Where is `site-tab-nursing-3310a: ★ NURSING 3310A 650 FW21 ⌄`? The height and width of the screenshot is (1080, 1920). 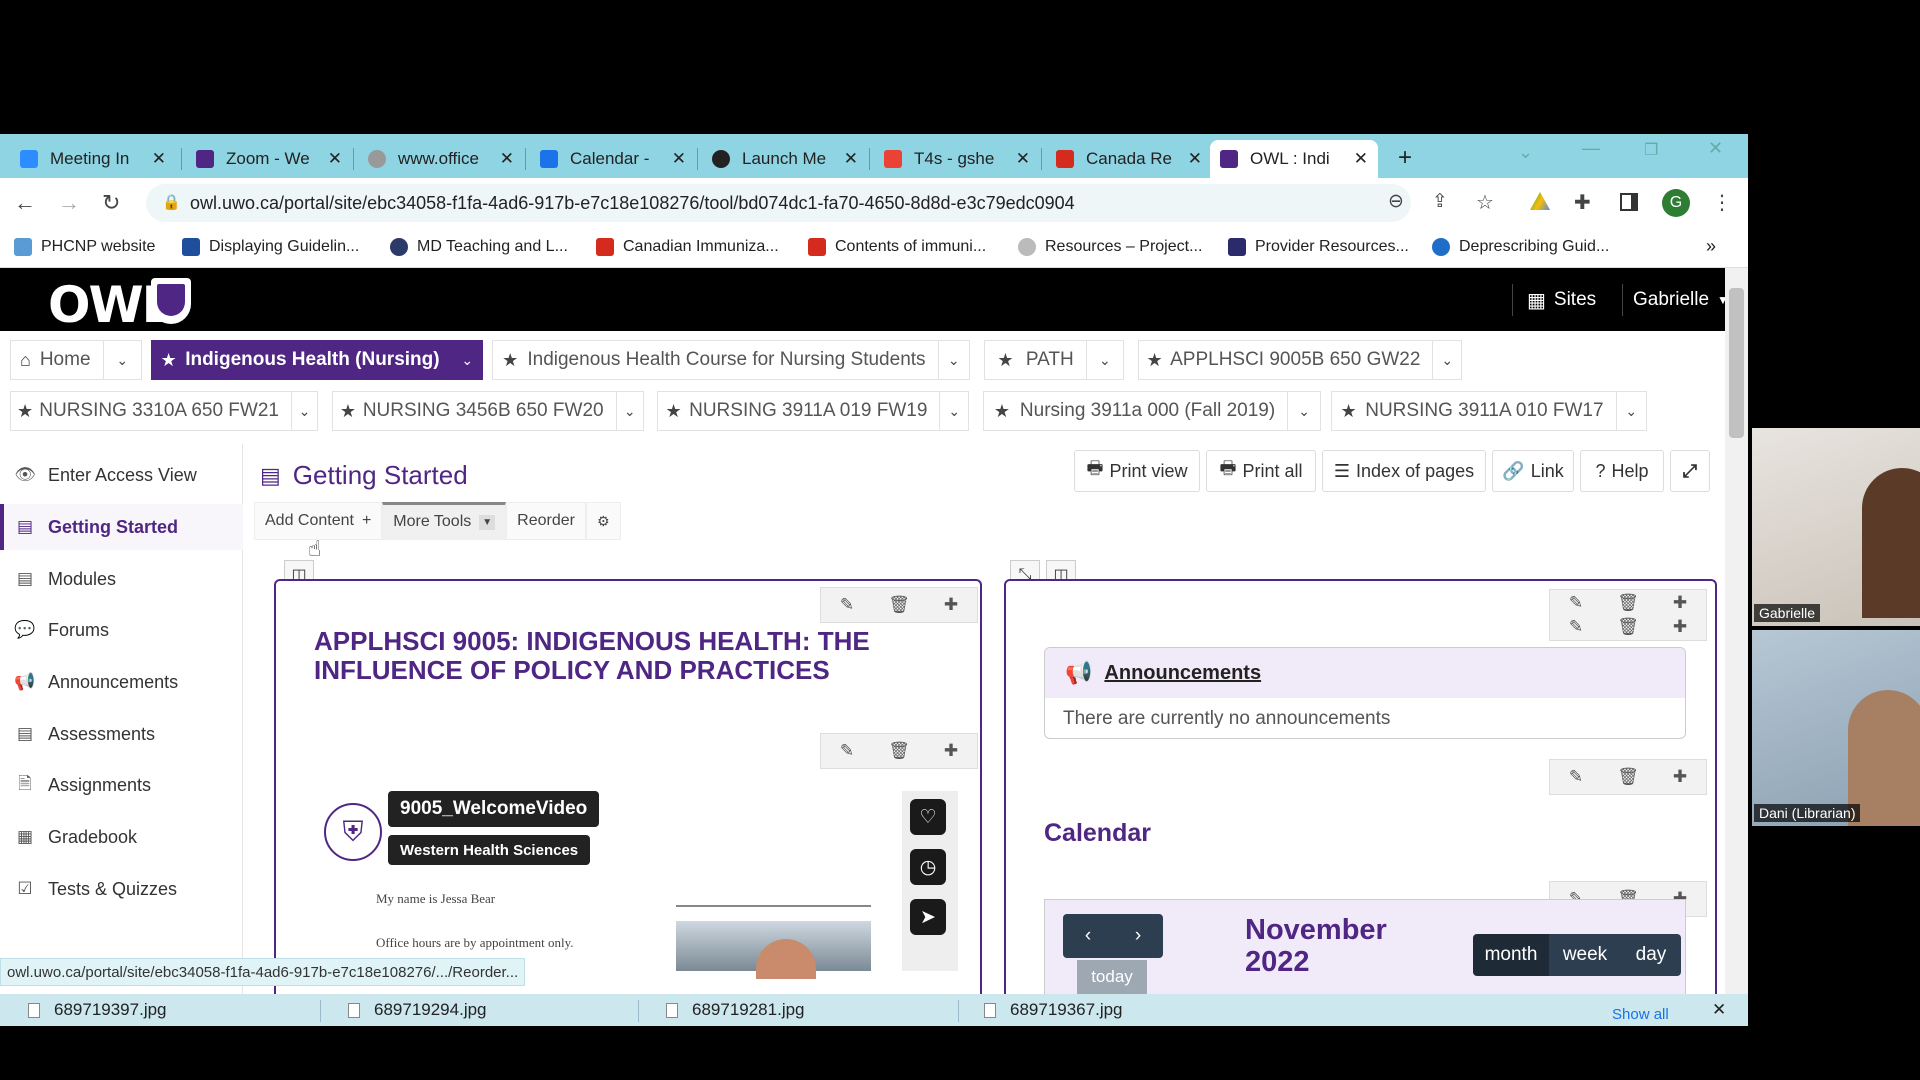
site-tab-nursing-3310a: ★ NURSING 3310A 650 FW21 ⌄ is located at coordinates (164, 411).